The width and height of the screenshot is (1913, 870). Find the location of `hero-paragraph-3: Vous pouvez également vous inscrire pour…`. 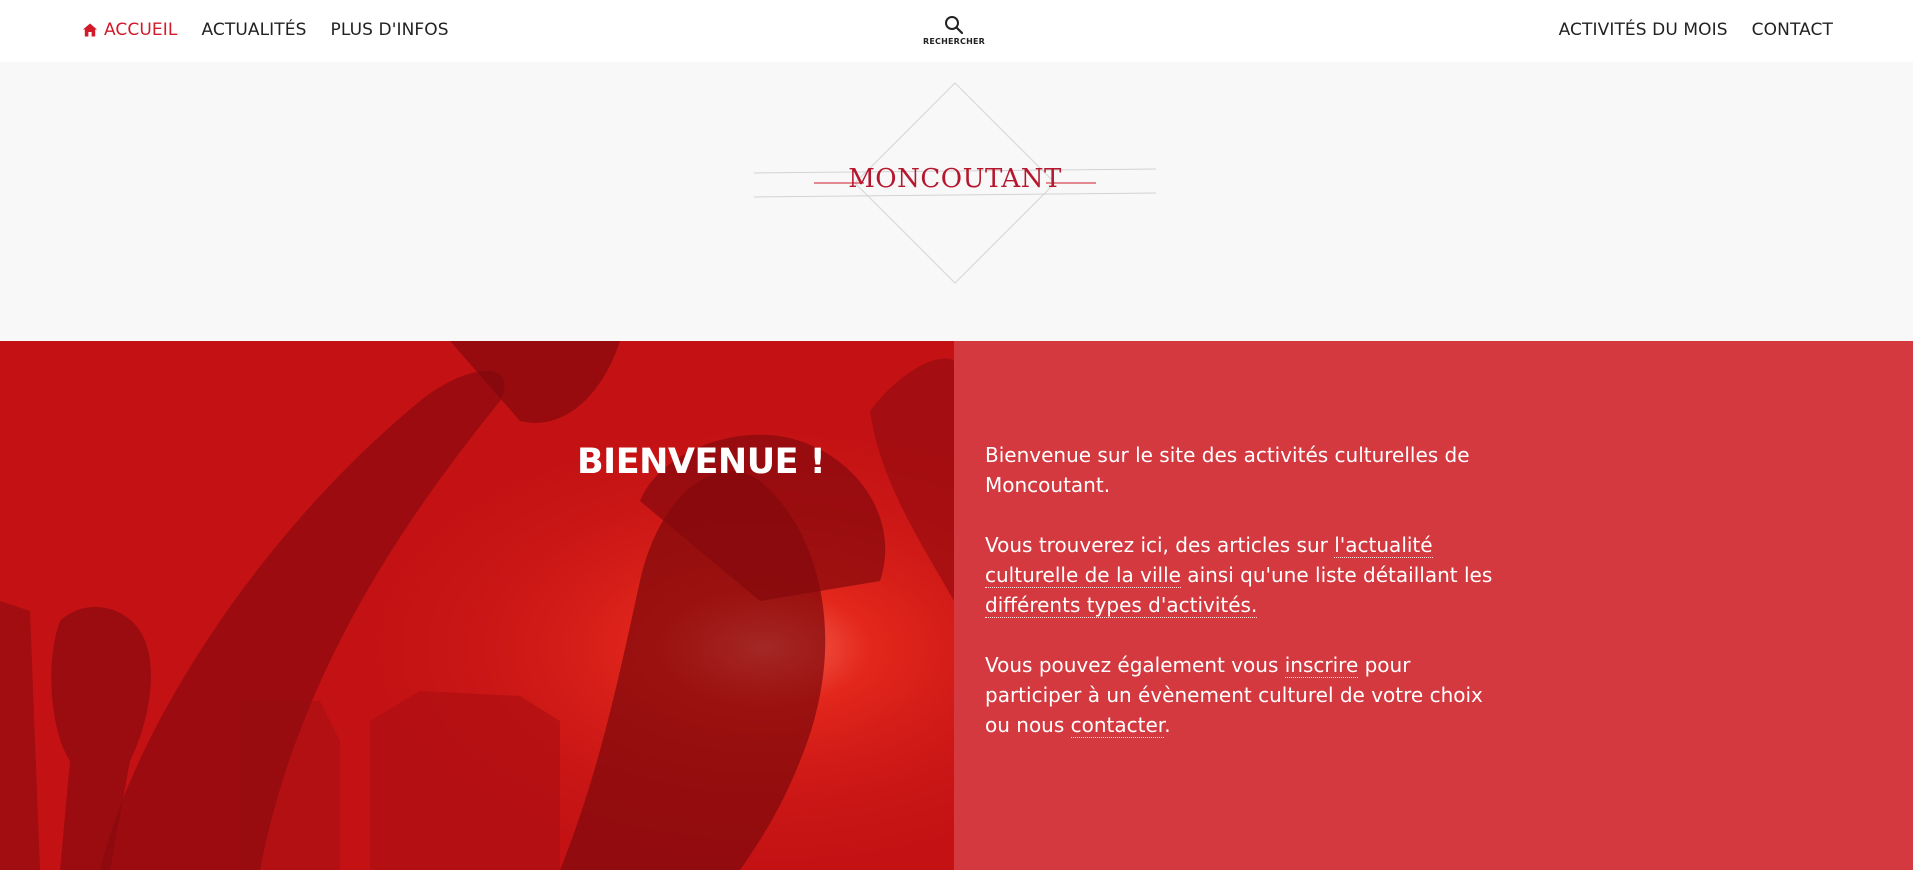

hero-paragraph-3: Vous pouvez également vous inscrire pour… is located at coordinates (1245, 695).